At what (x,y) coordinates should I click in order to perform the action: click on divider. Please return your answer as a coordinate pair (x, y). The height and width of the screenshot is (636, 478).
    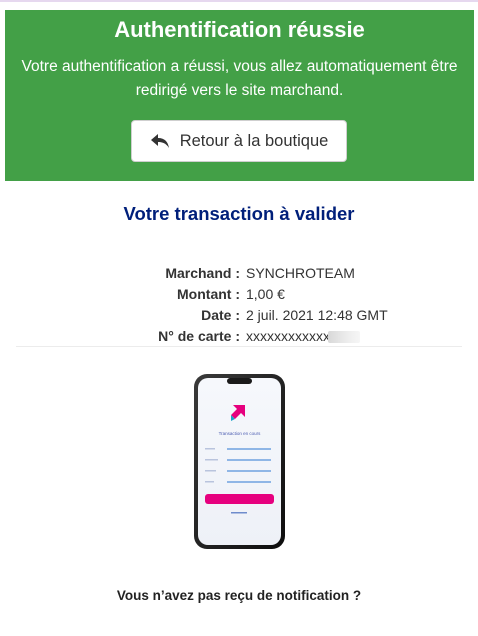
    Looking at the image, I should click on (239, 346).